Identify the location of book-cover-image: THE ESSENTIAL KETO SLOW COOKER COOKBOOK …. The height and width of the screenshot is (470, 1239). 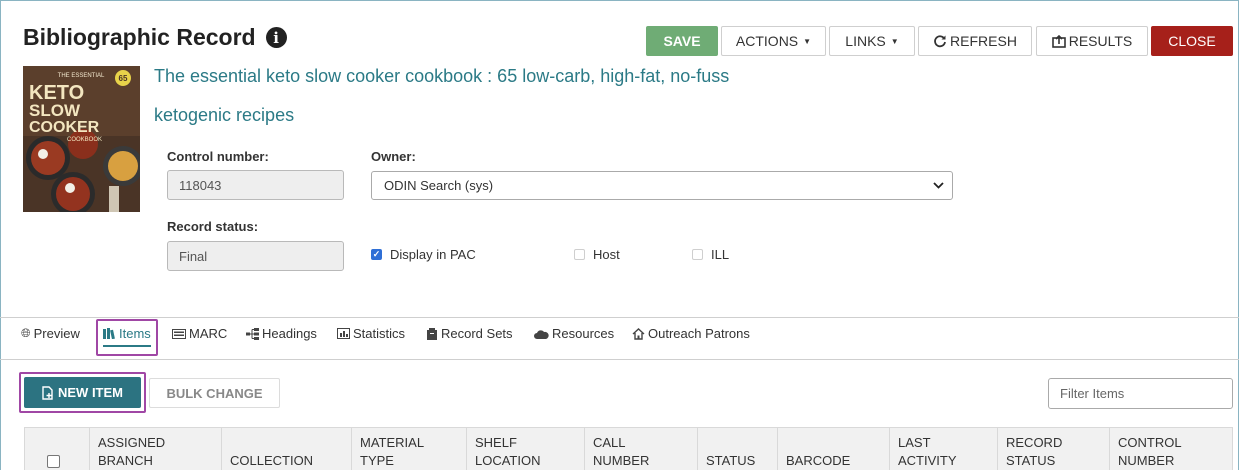
(81, 139).